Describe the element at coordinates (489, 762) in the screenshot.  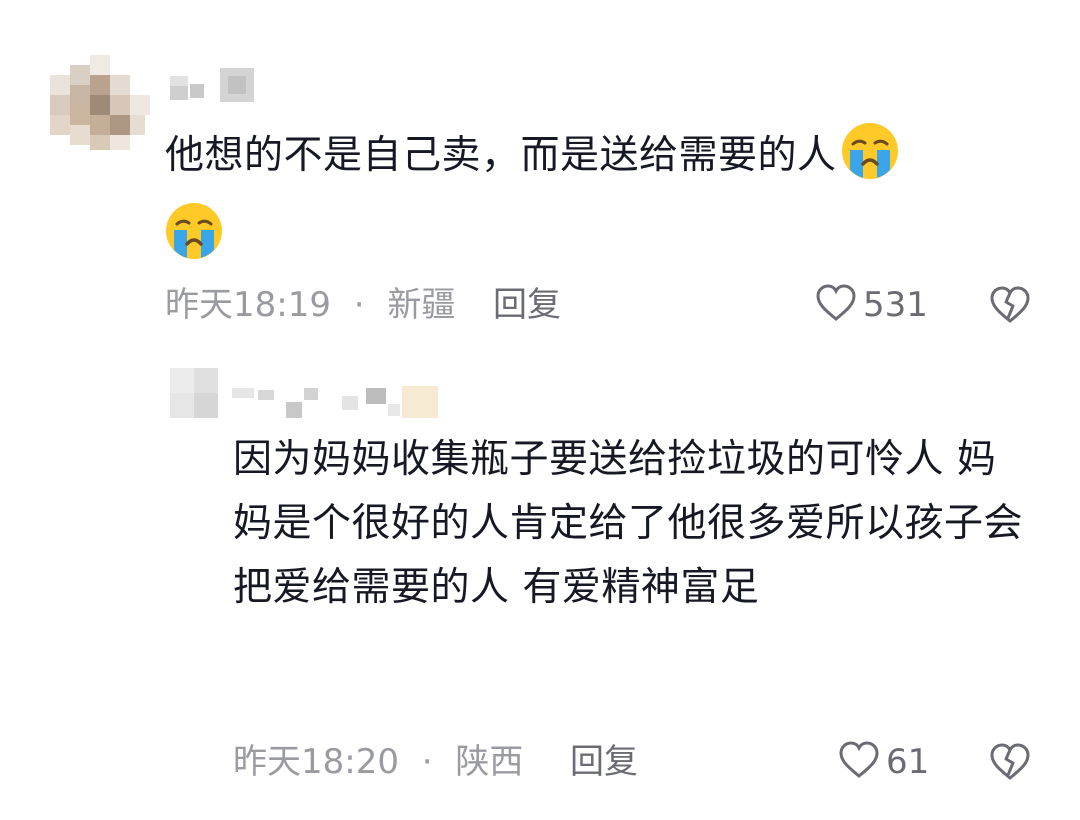
I see `reply-location: 陕西` at that location.